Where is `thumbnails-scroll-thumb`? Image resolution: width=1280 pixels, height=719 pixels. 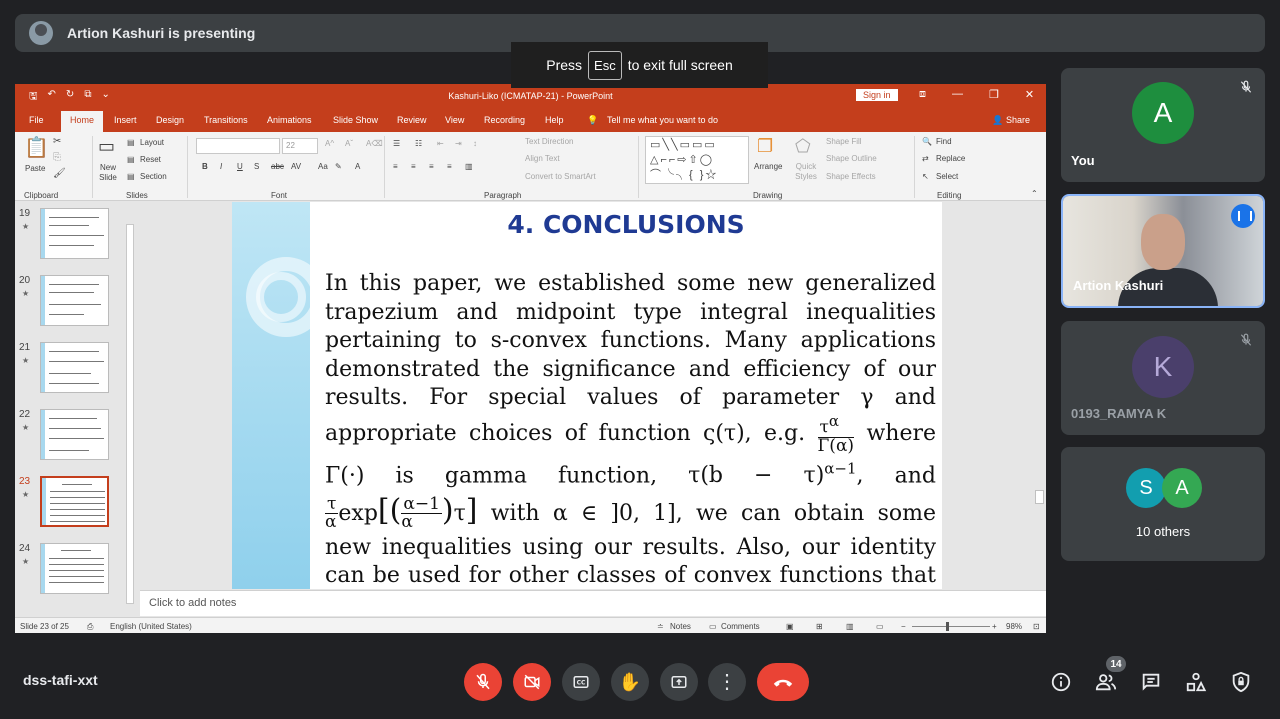 thumbnails-scroll-thumb is located at coordinates (130, 414).